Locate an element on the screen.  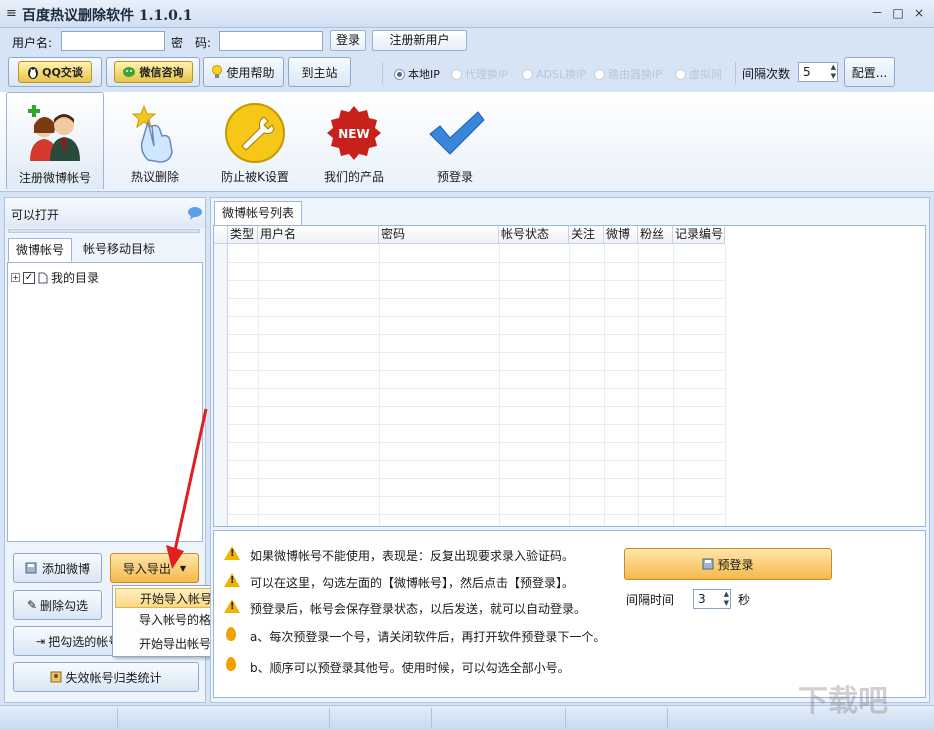
close-button: × is located at coordinates (919, 13).